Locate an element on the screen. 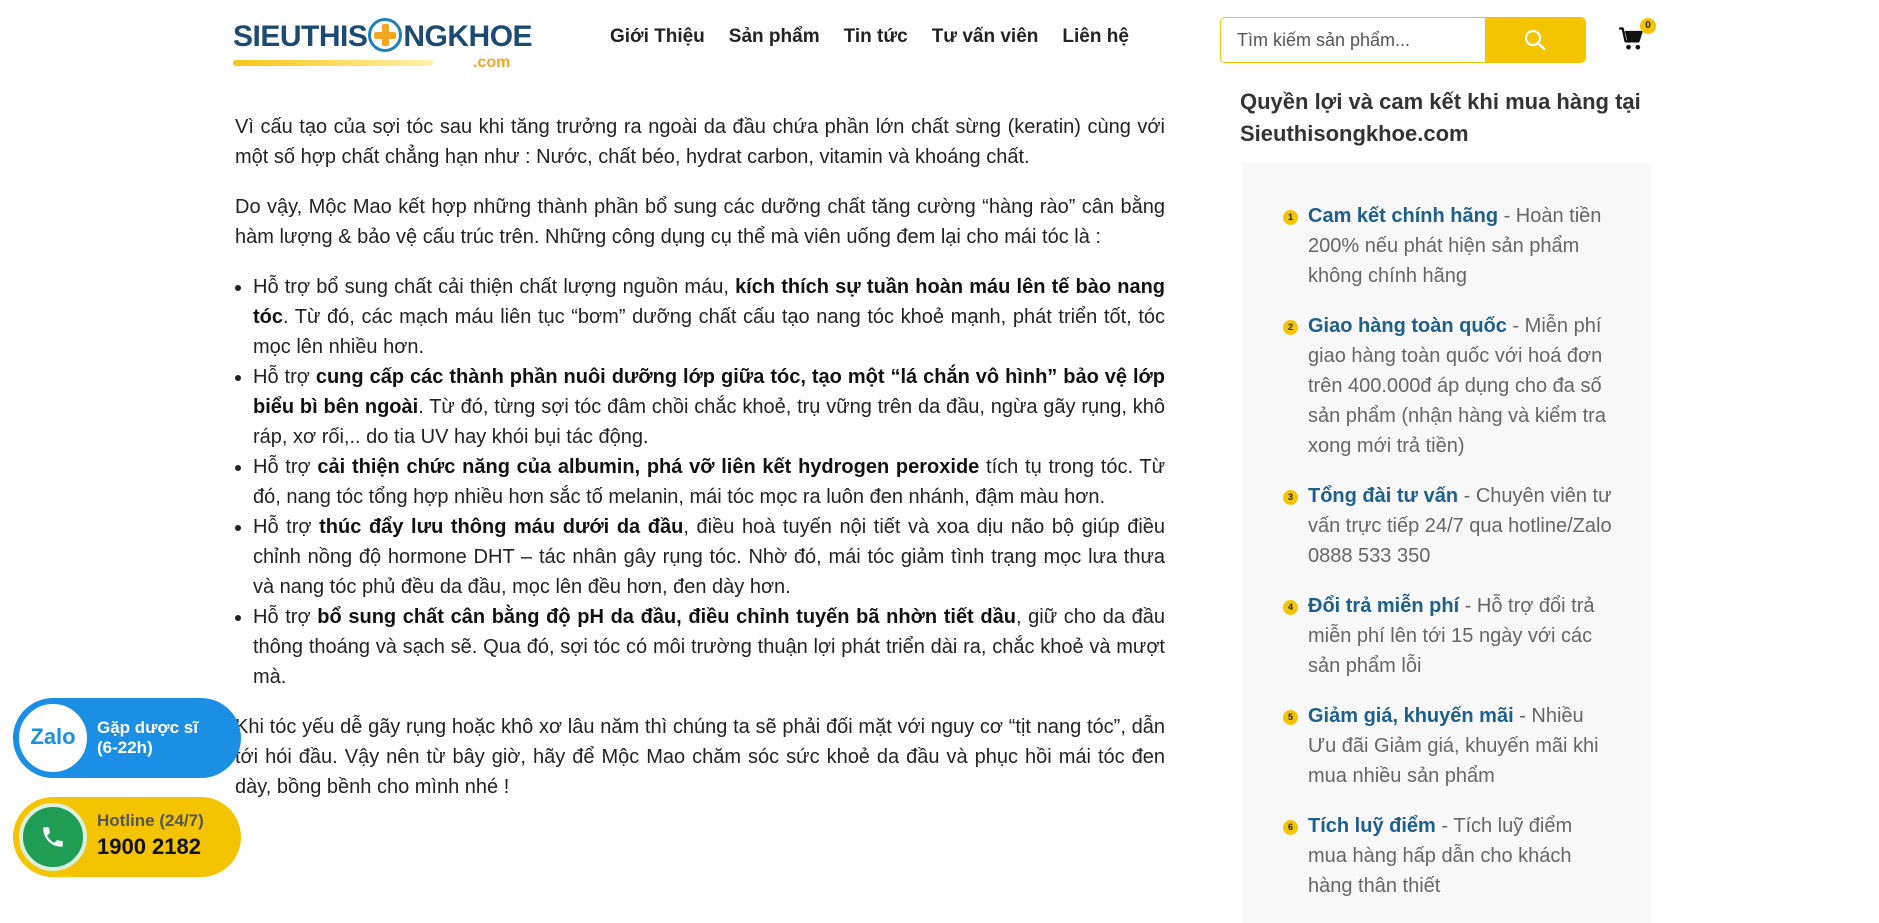  site-logo: SIEUTHIS NGKHOE .com is located at coordinates (383, 41).